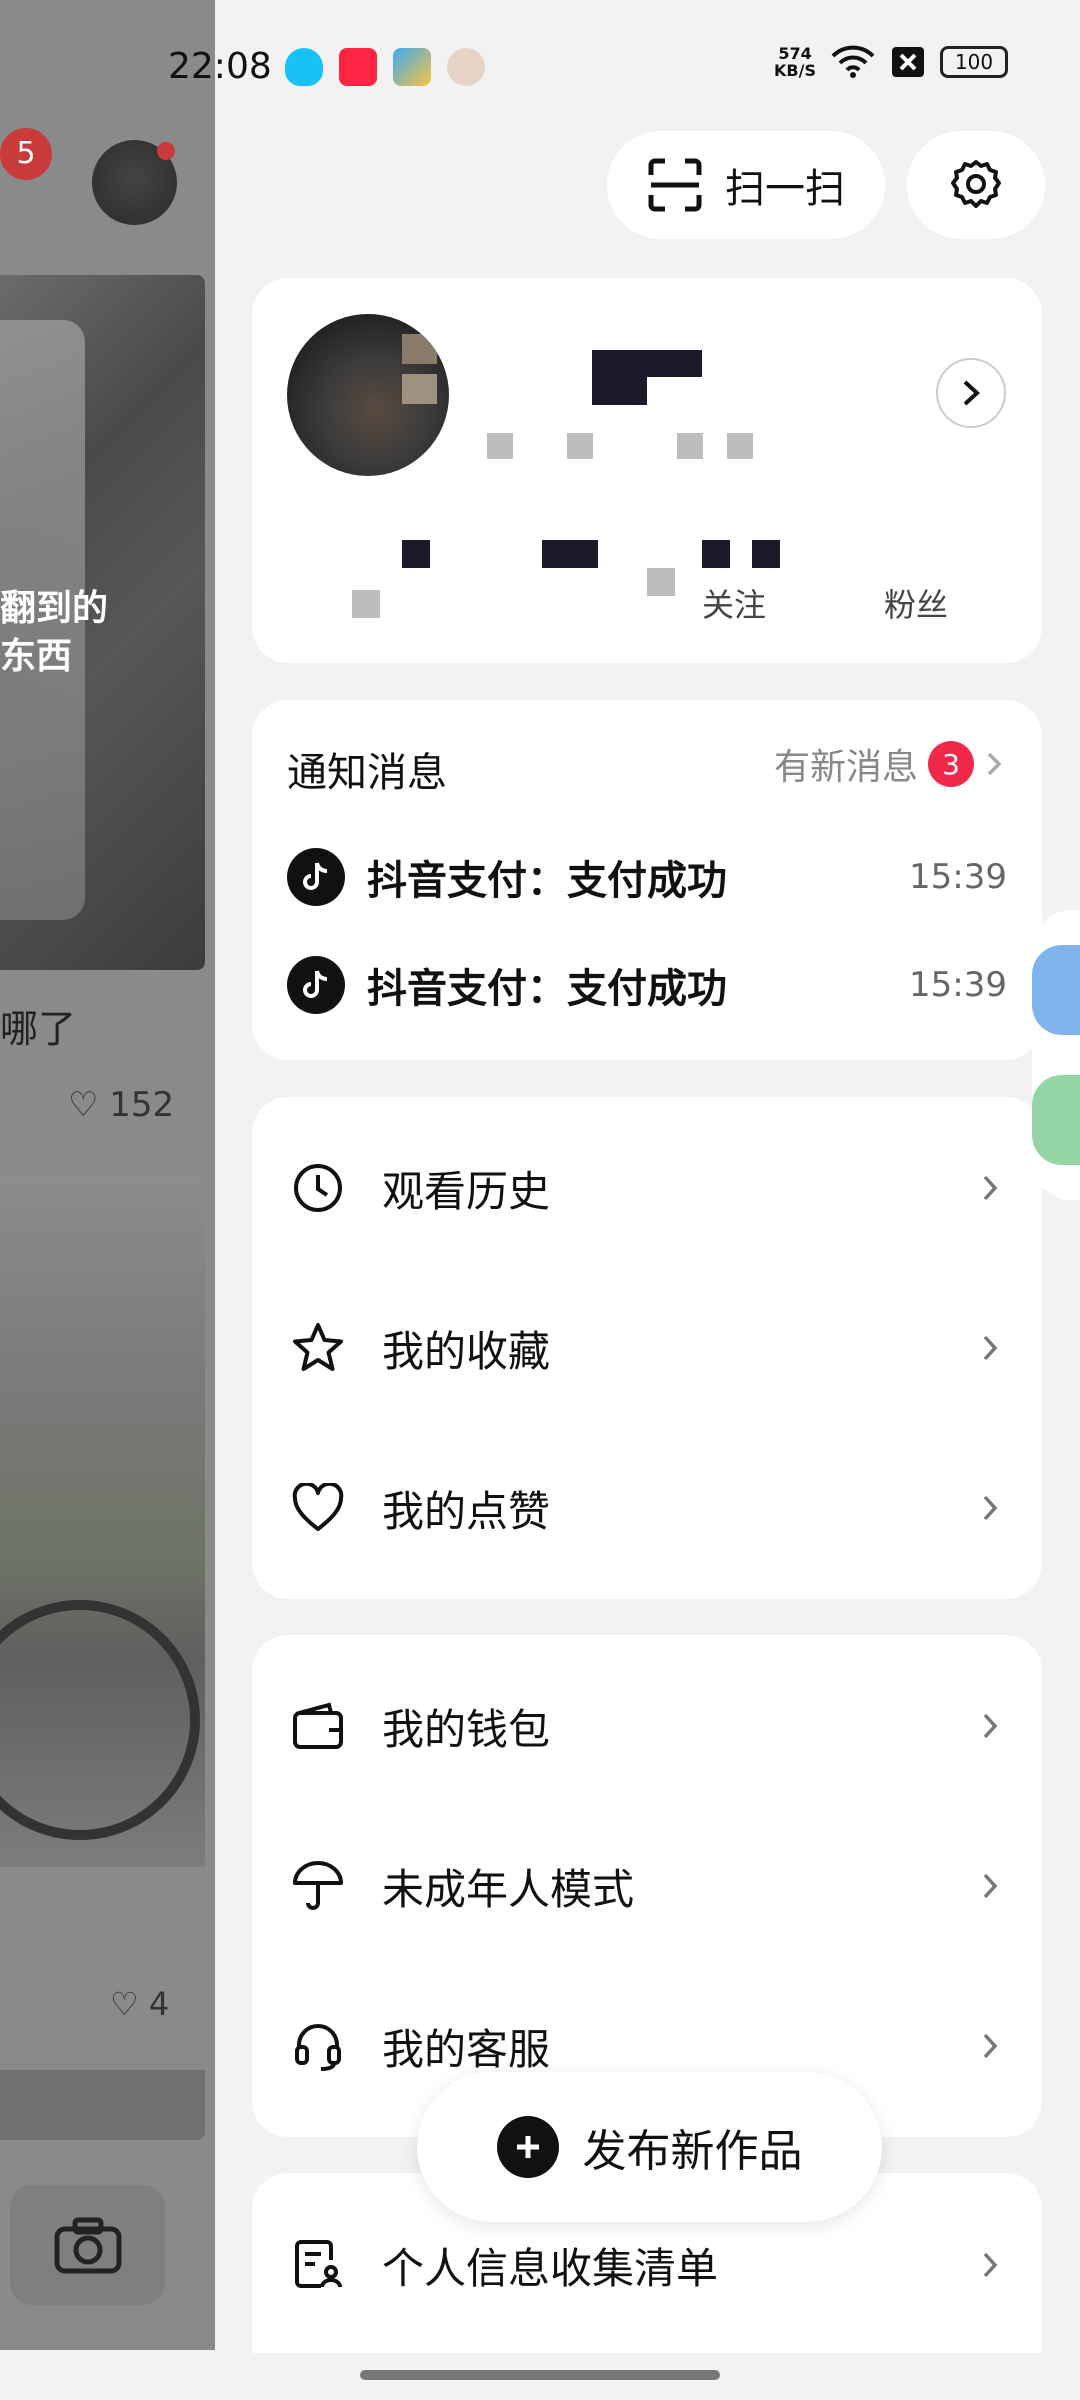  What do you see at coordinates (1056, 1120) in the screenshot?
I see `assistant-bubble-green` at bounding box center [1056, 1120].